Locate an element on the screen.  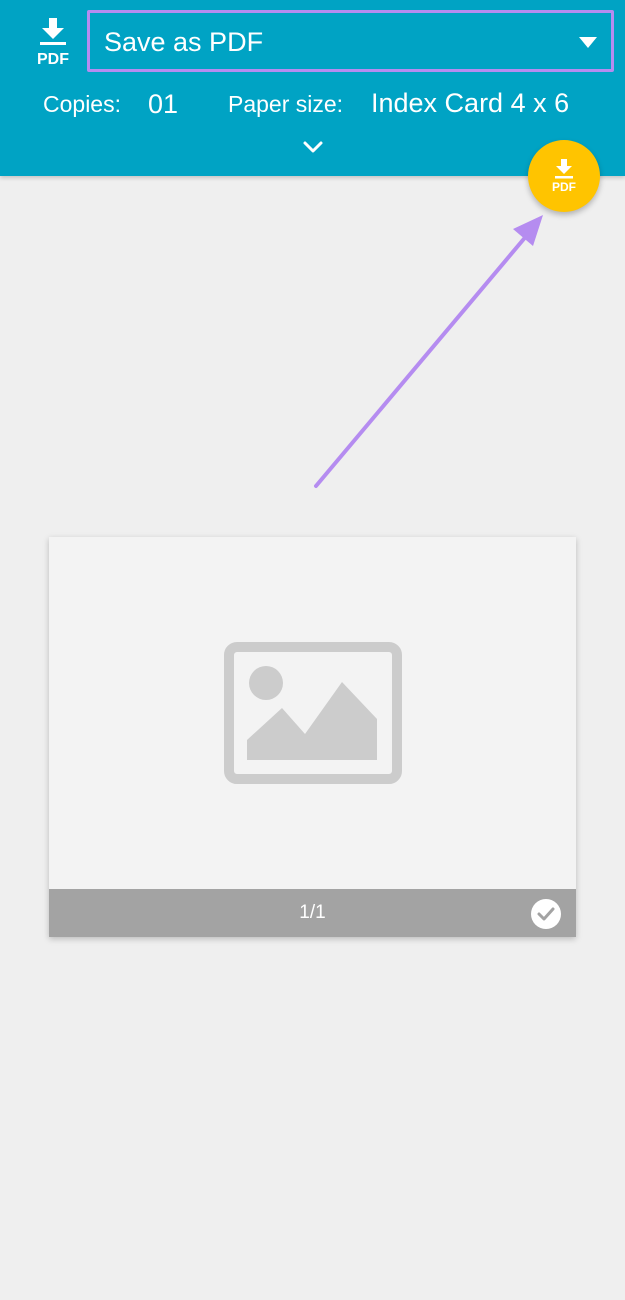
image-placeholder-icon is located at coordinates (313, 713).